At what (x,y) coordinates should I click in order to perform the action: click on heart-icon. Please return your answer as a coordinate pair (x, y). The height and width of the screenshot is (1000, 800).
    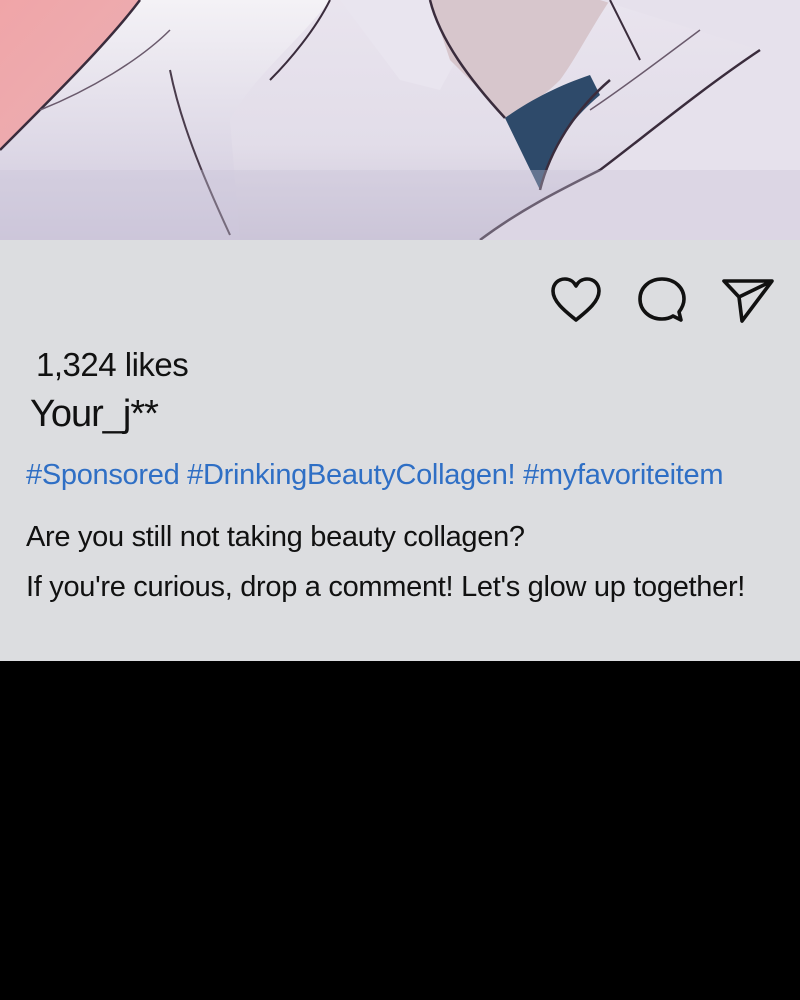
    Looking at the image, I should click on (576, 299).